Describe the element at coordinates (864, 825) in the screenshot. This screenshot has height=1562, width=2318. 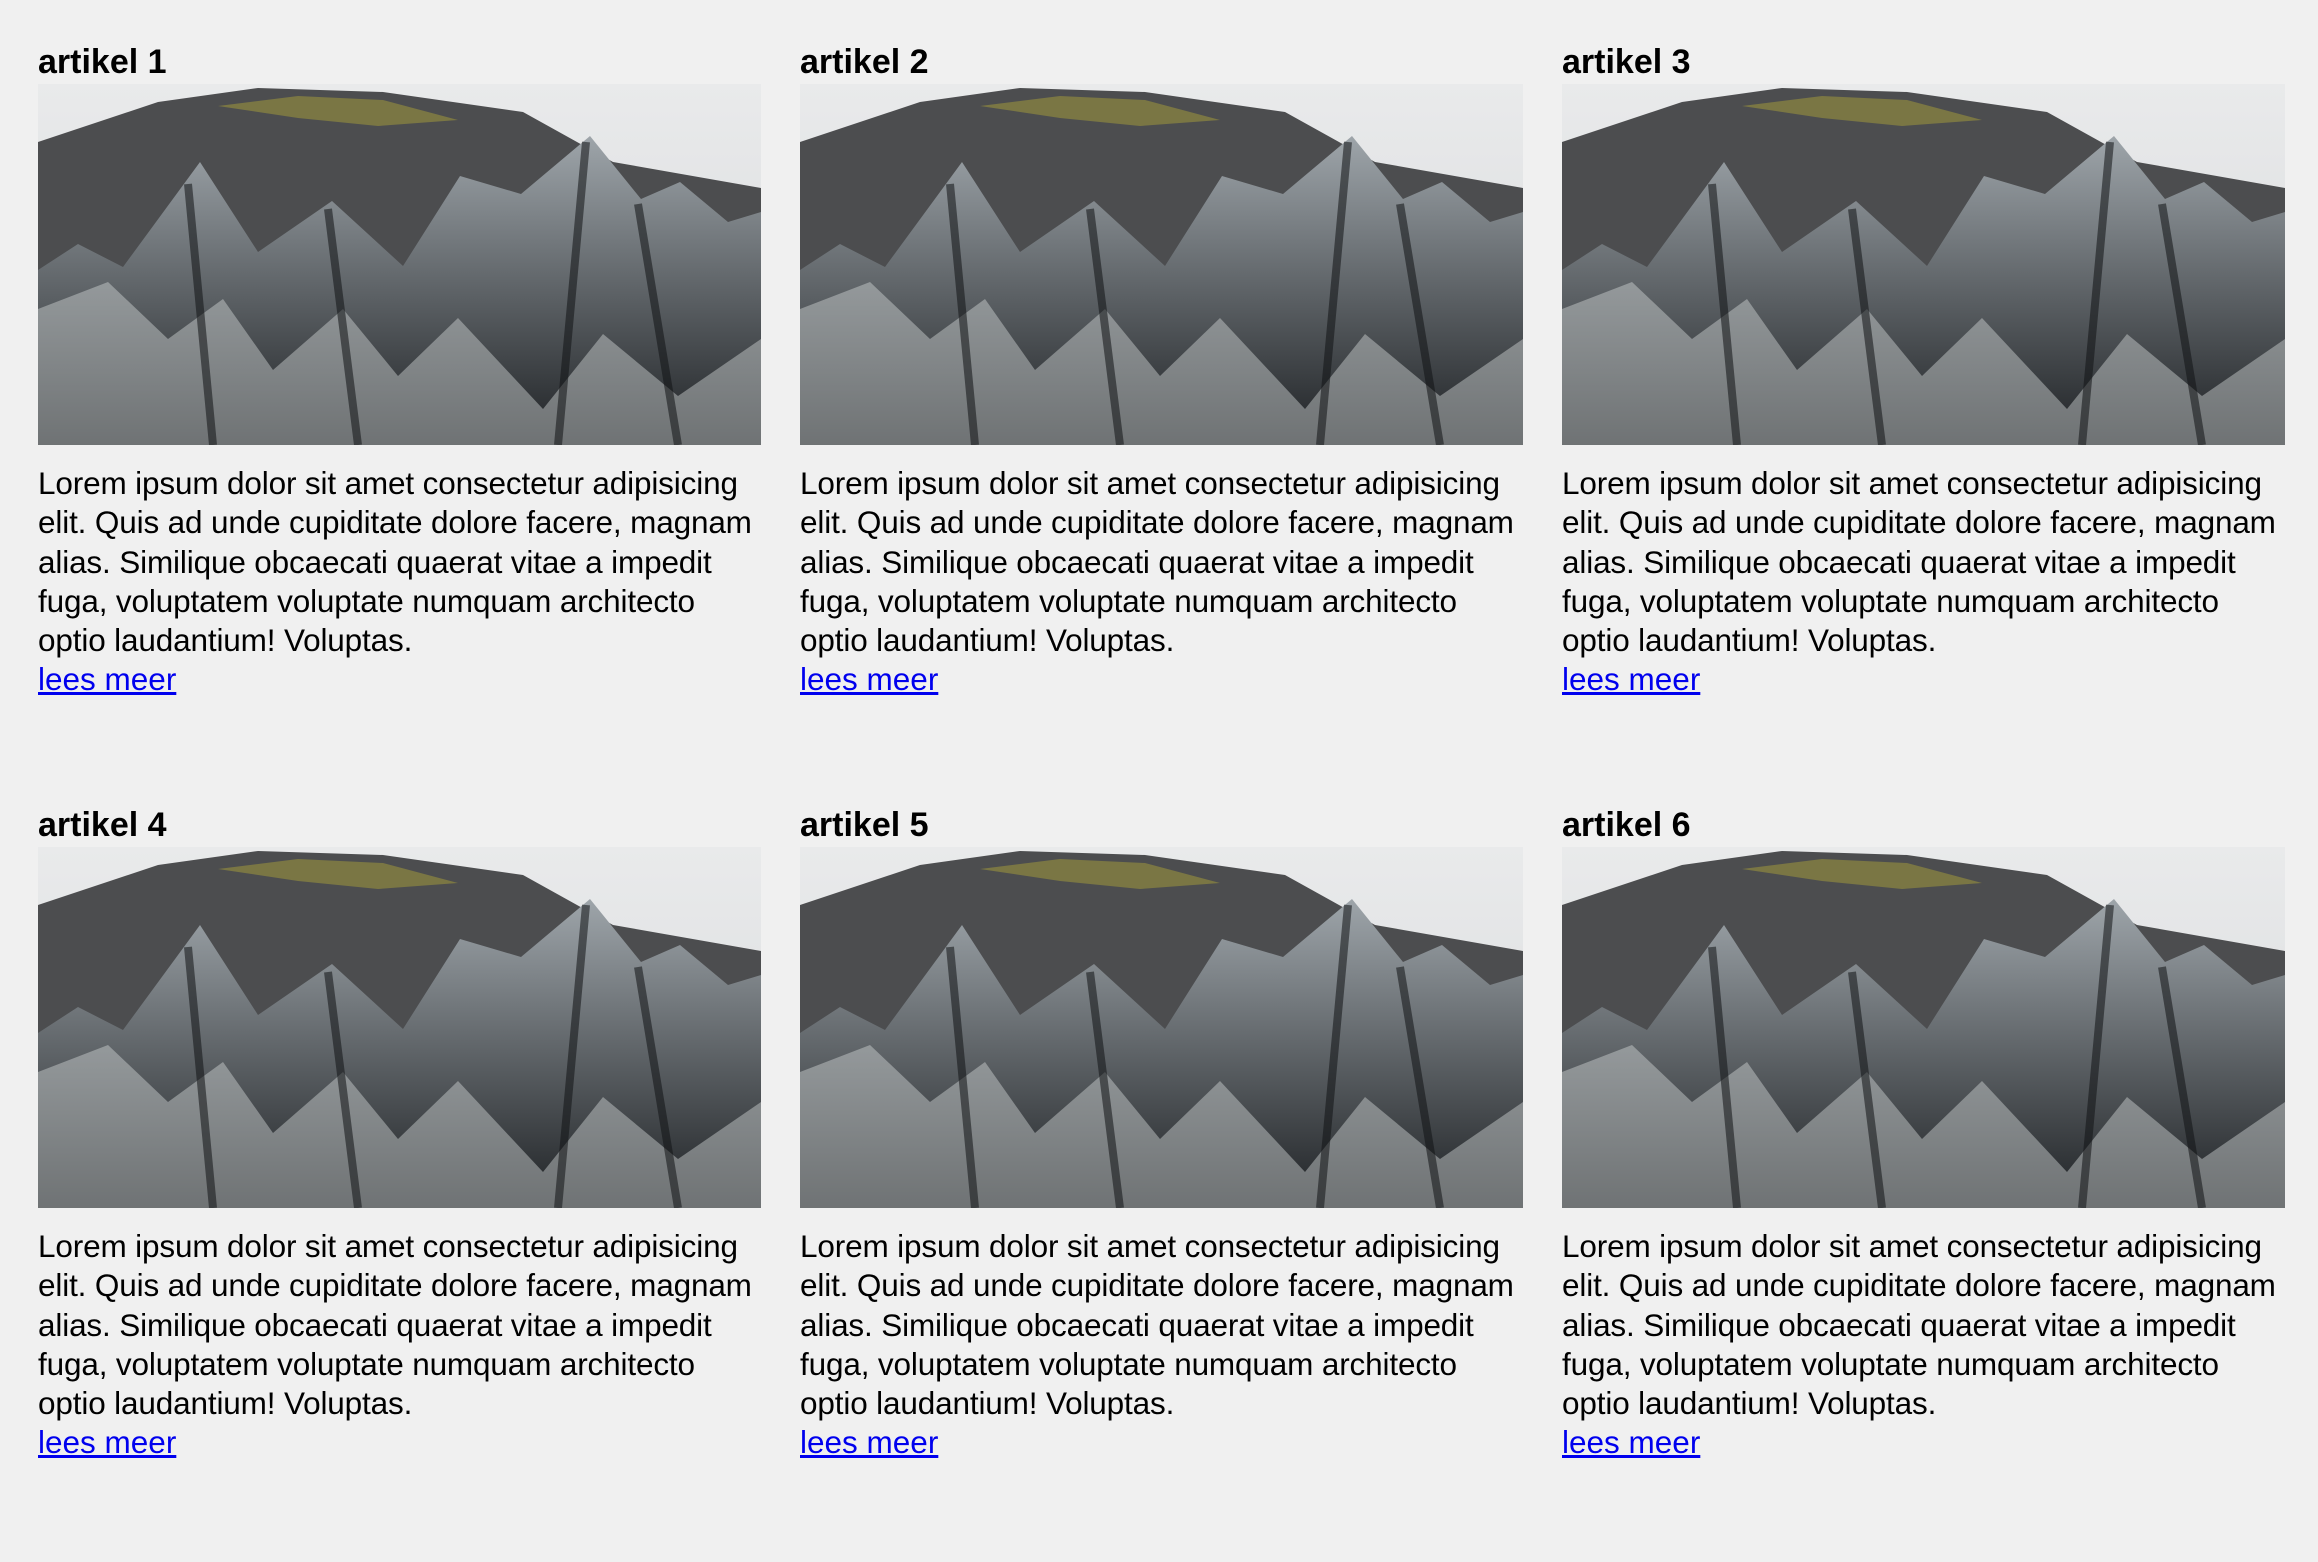
I see `article-title: artikel 5` at that location.